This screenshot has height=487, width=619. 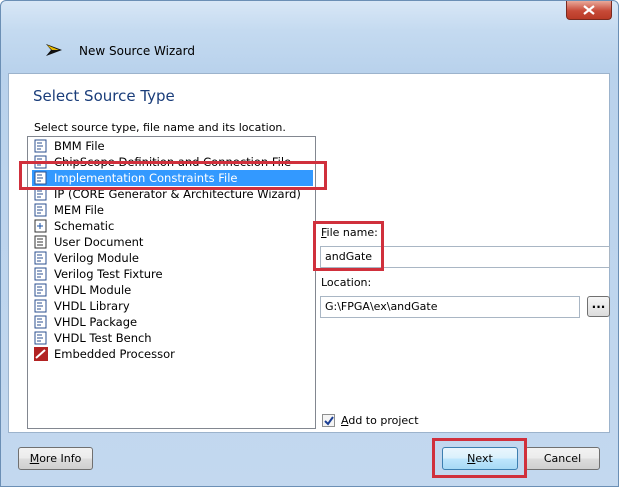 I want to click on page-heading: Select Source Type, so click(x=104, y=96).